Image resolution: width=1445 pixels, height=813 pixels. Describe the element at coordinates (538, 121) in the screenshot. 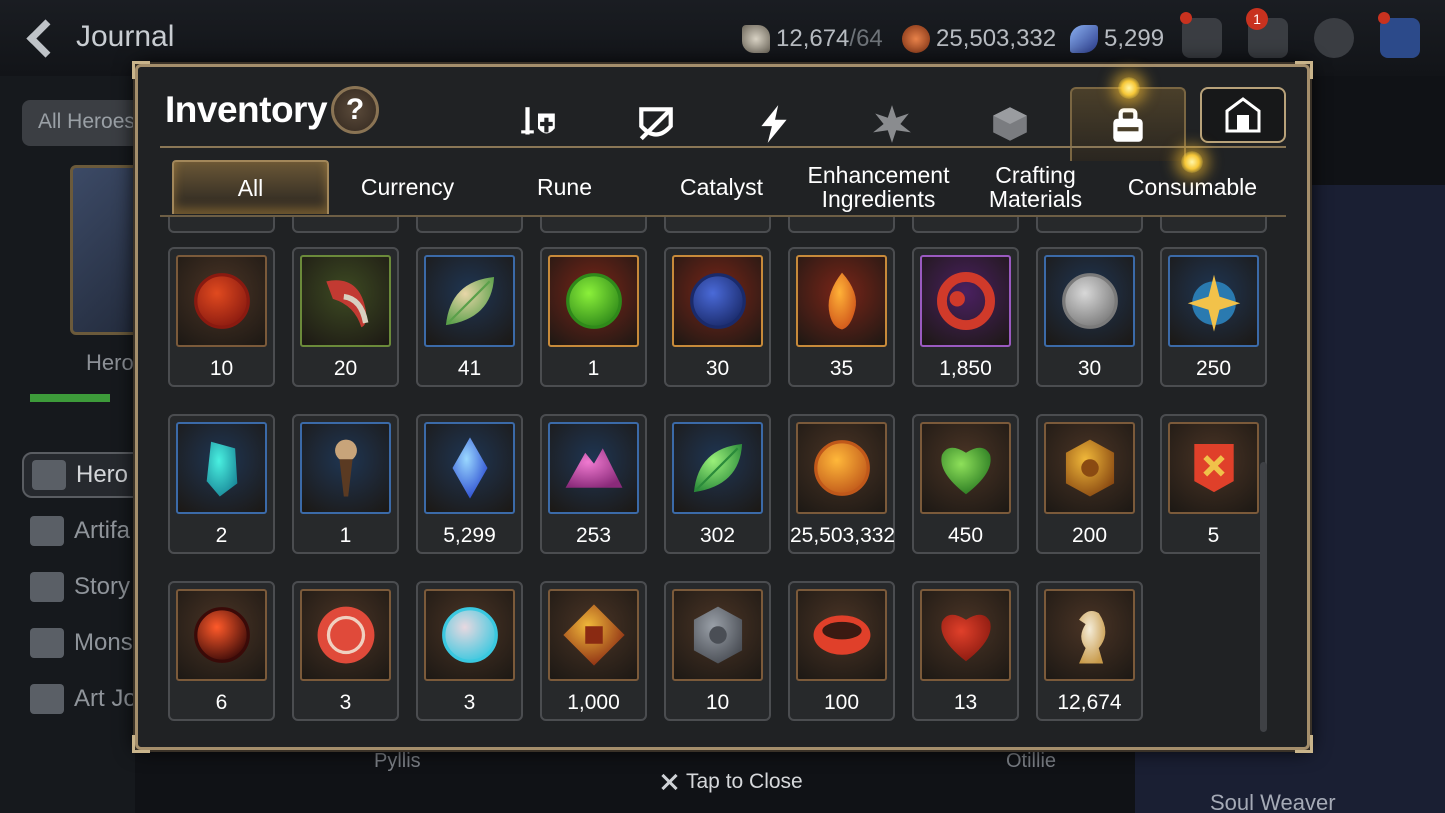

I see `weapon-icon` at that location.